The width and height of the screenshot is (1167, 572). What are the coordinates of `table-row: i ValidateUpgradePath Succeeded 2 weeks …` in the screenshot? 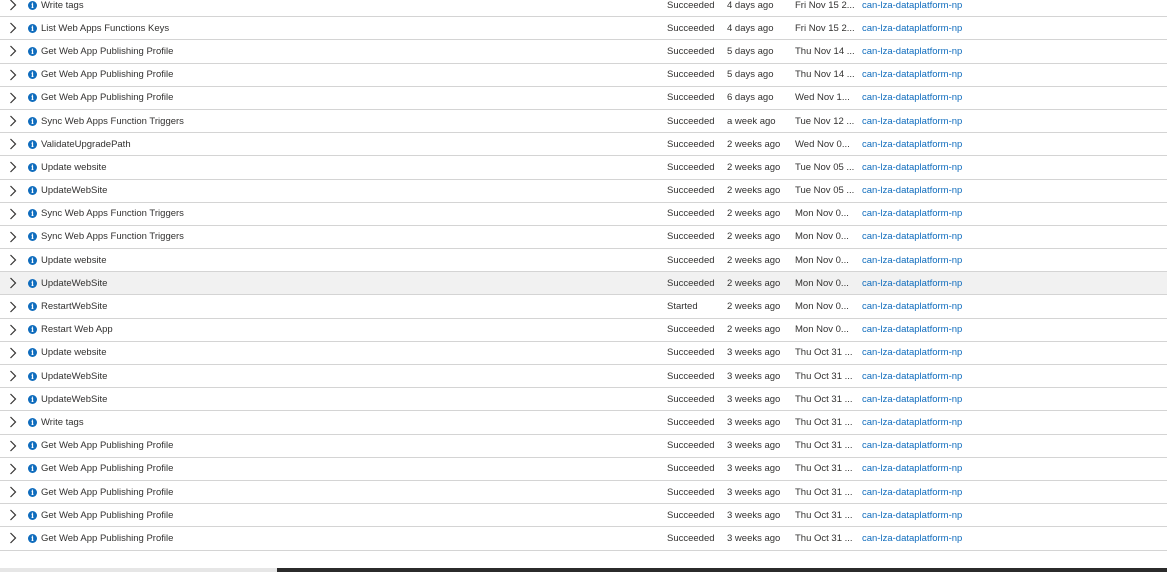 It's located at (583, 145).